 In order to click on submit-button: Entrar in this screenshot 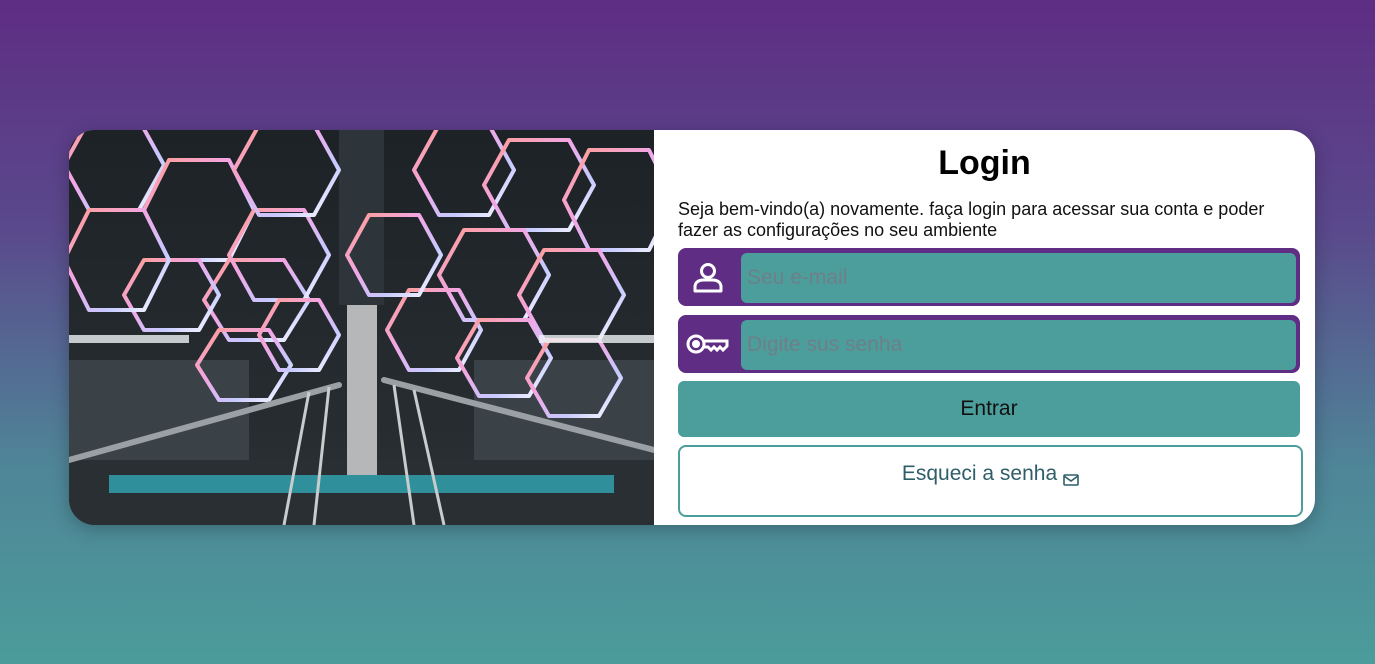, I will do `click(989, 409)`.